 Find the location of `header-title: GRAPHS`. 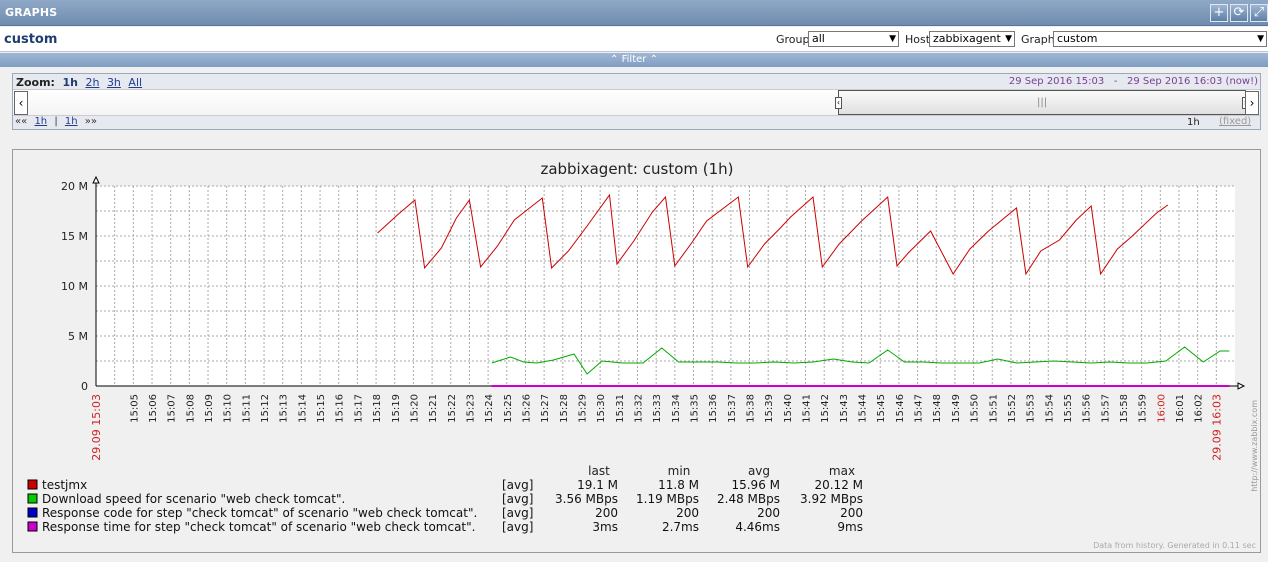

header-title: GRAPHS is located at coordinates (31, 12).